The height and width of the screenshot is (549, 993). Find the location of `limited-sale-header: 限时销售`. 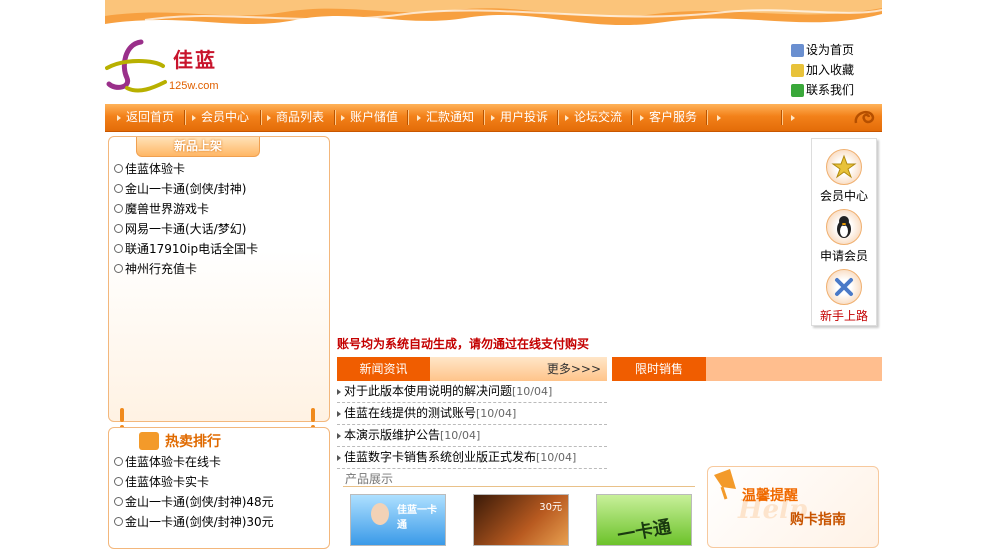

limited-sale-header: 限时销售 is located at coordinates (747, 369).